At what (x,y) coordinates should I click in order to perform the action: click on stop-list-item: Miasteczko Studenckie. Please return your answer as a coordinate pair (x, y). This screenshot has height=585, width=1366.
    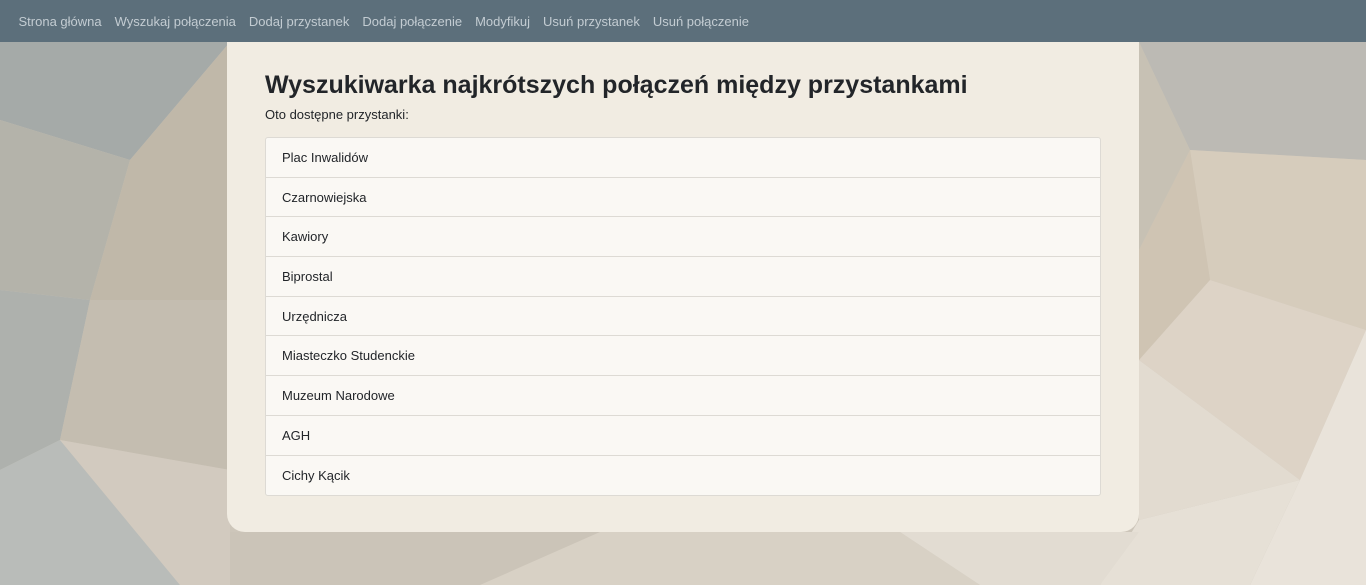
    Looking at the image, I should click on (683, 356).